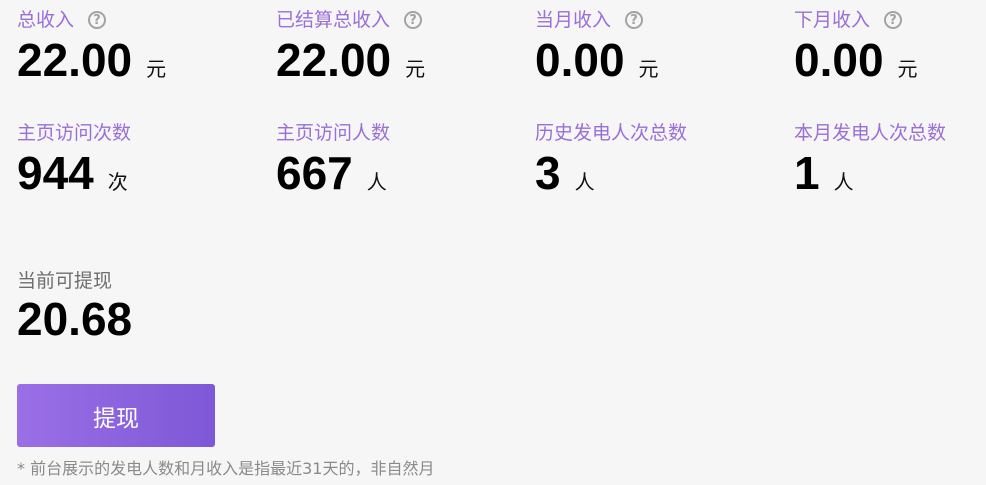  I want to click on stat-current-month-income: 当月收入 ? 0.00 元, so click(655, 46).